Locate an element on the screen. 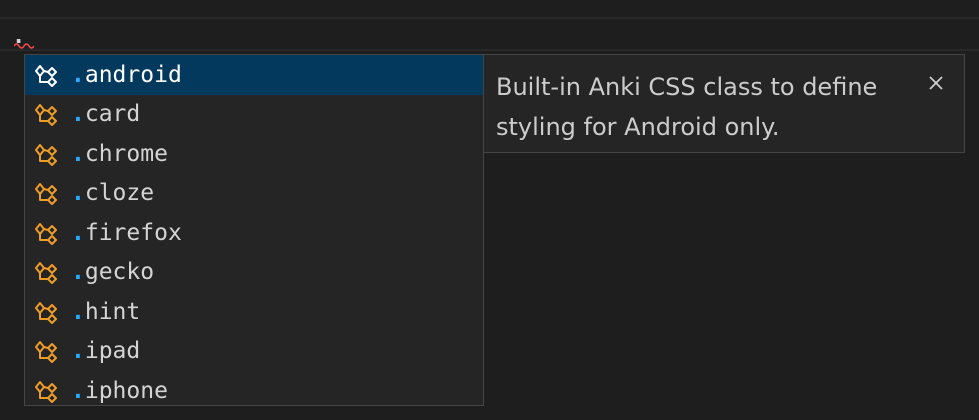 The height and width of the screenshot is (420, 979). suggest-item: .chrome is located at coordinates (254, 154).